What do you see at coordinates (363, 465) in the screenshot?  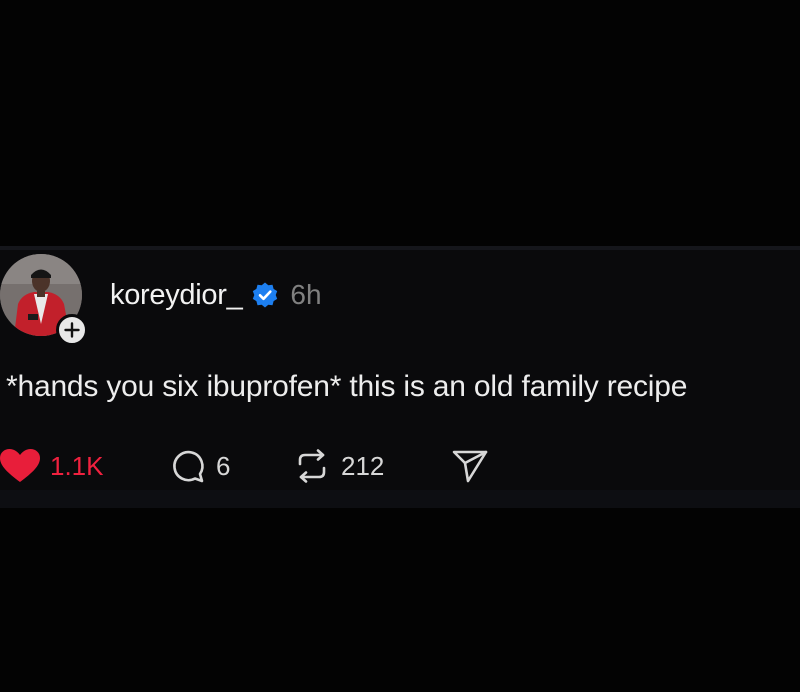 I see `repost-count: 212` at bounding box center [363, 465].